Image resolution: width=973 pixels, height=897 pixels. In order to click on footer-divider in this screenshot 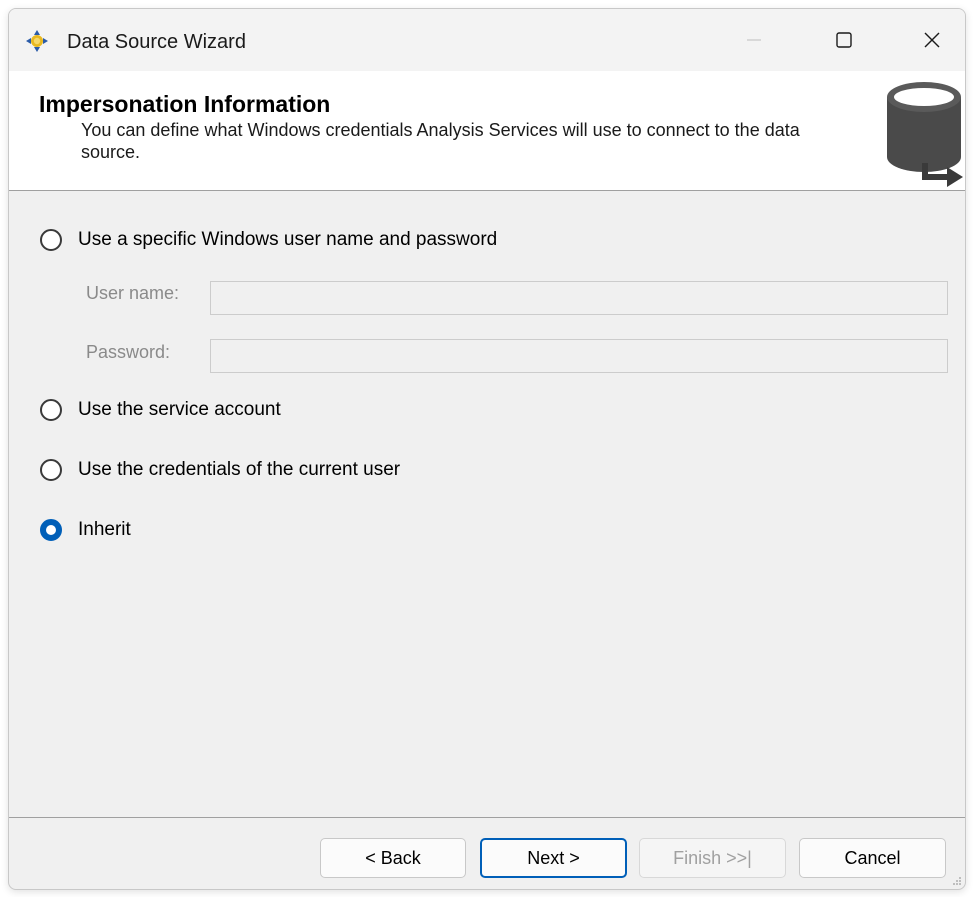, I will do `click(487, 817)`.